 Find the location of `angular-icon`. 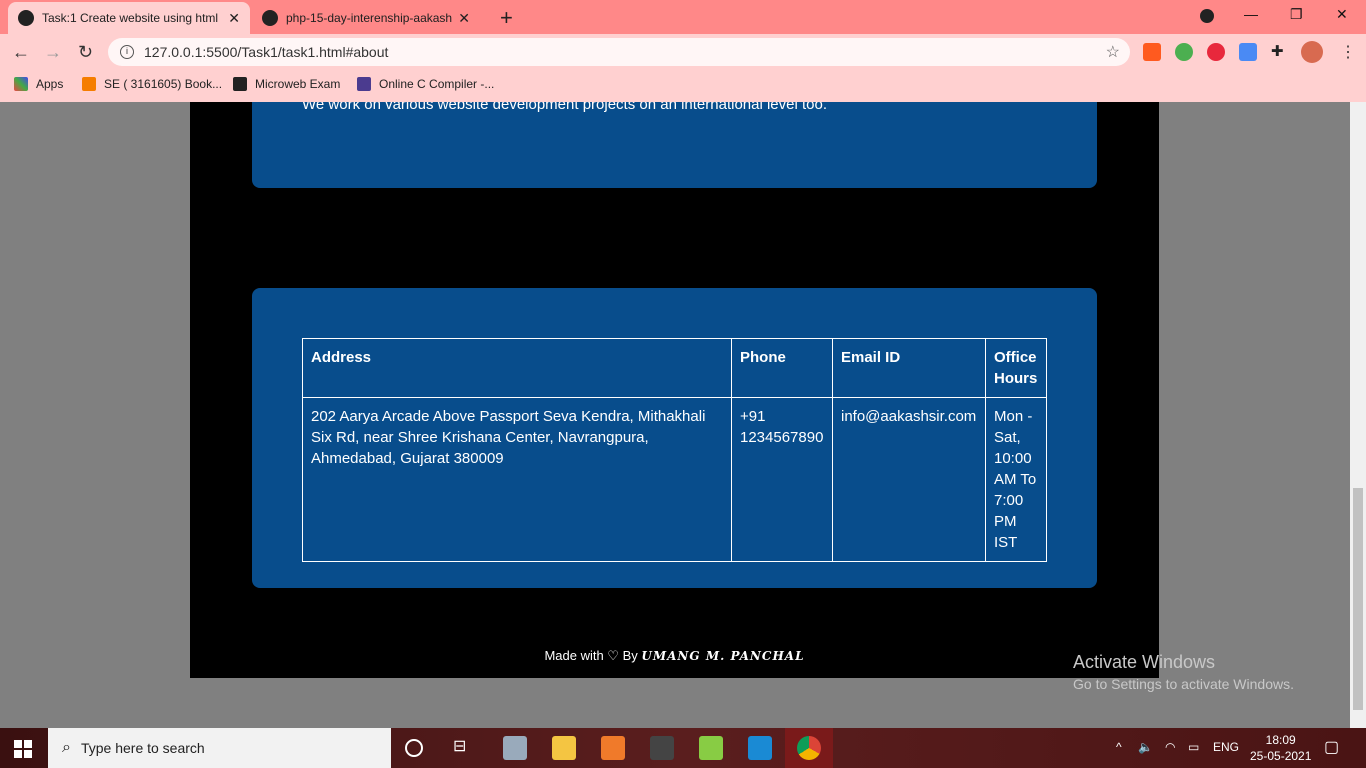

angular-icon is located at coordinates (240, 84).